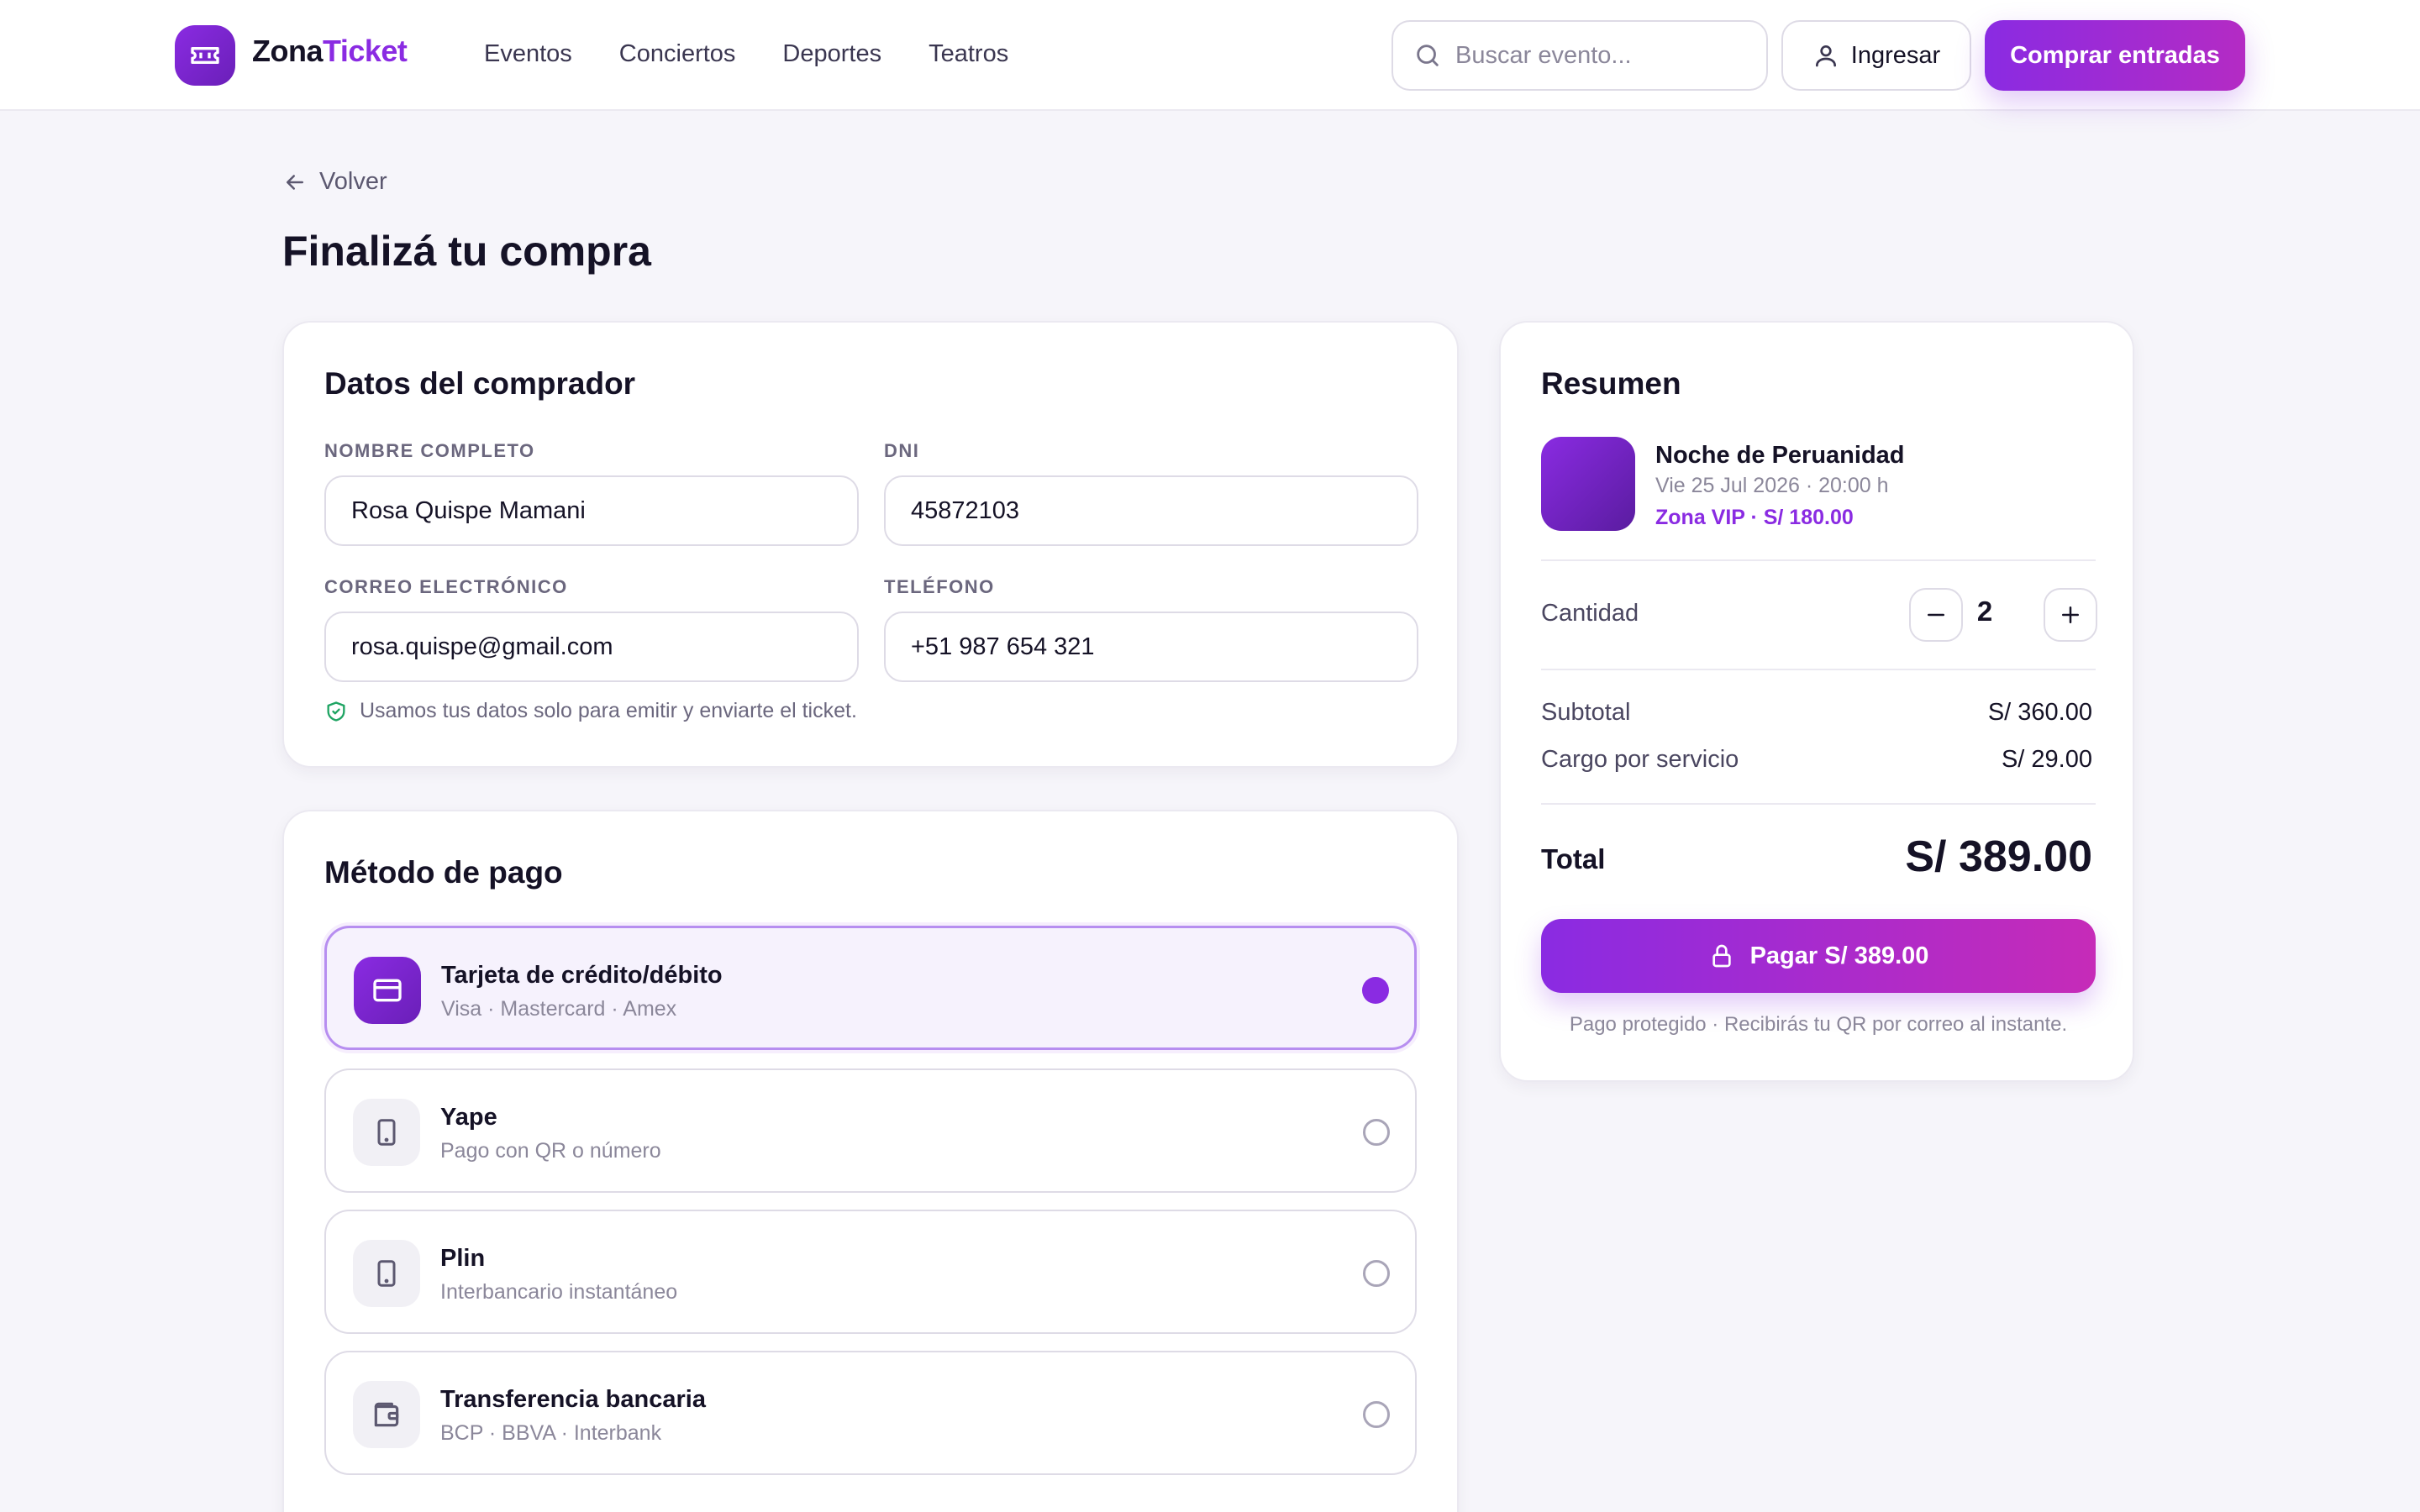  Describe the element at coordinates (463, 1258) in the screenshot. I see `payment-option-name: Plin` at that location.